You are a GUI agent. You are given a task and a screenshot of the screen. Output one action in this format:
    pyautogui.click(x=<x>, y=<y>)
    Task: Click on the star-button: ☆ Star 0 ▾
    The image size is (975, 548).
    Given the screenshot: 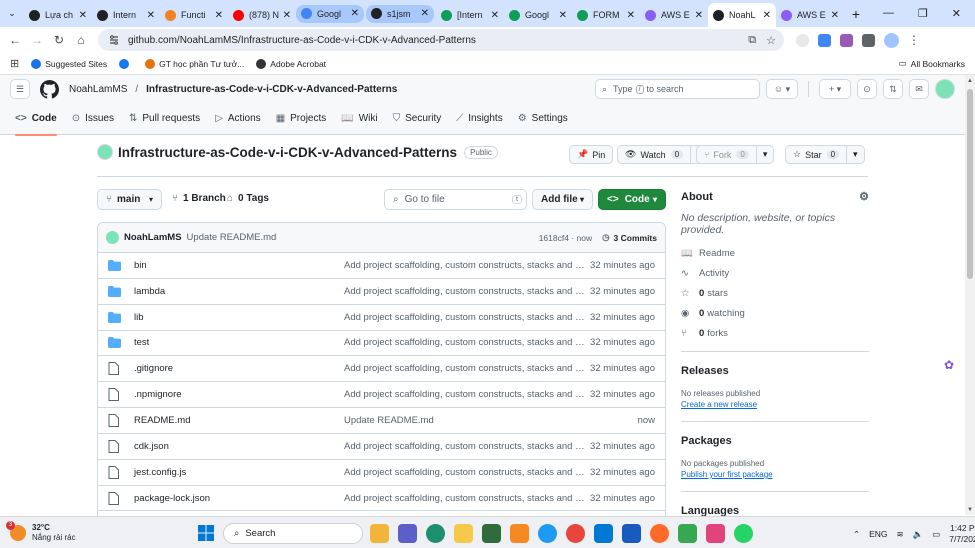 What is the action you would take?
    pyautogui.click(x=825, y=154)
    